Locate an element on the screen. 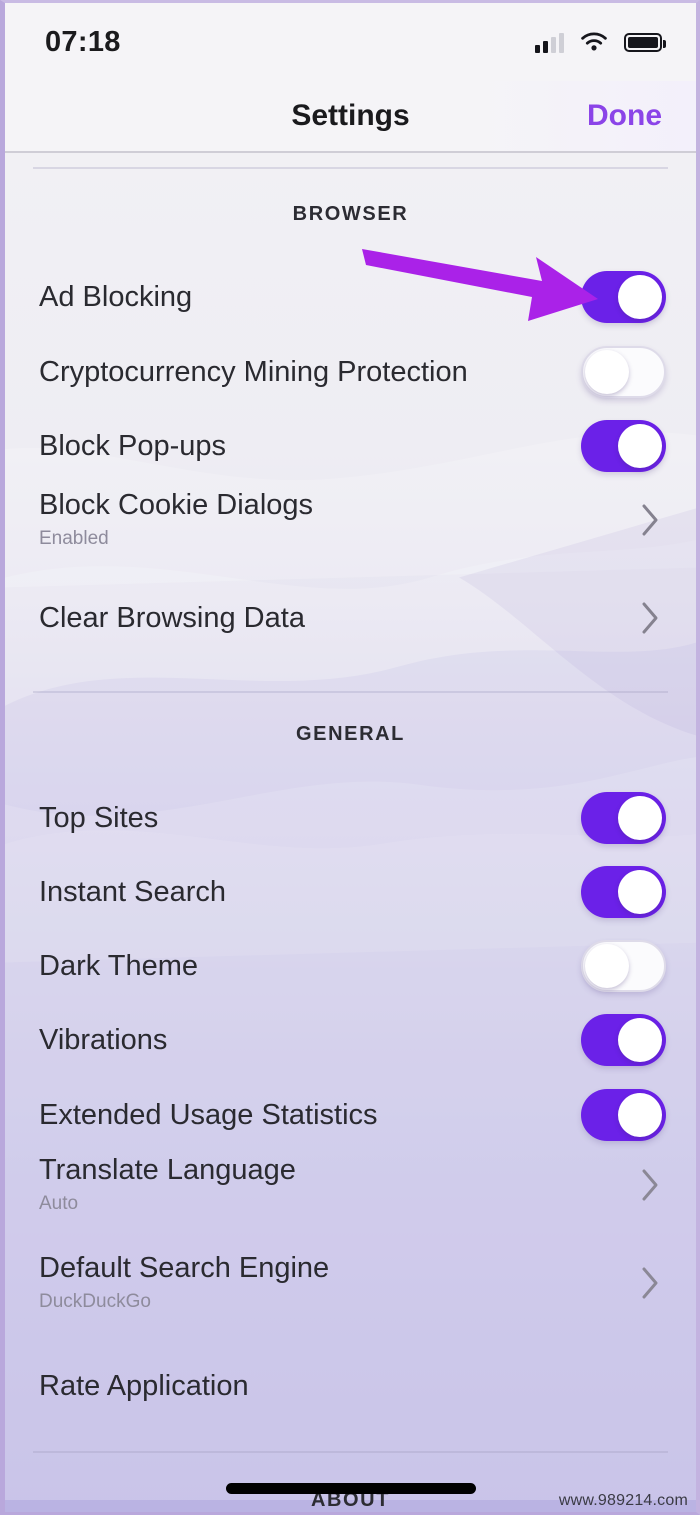 This screenshot has height=1515, width=700. row-title: Top Sites is located at coordinates (99, 817).